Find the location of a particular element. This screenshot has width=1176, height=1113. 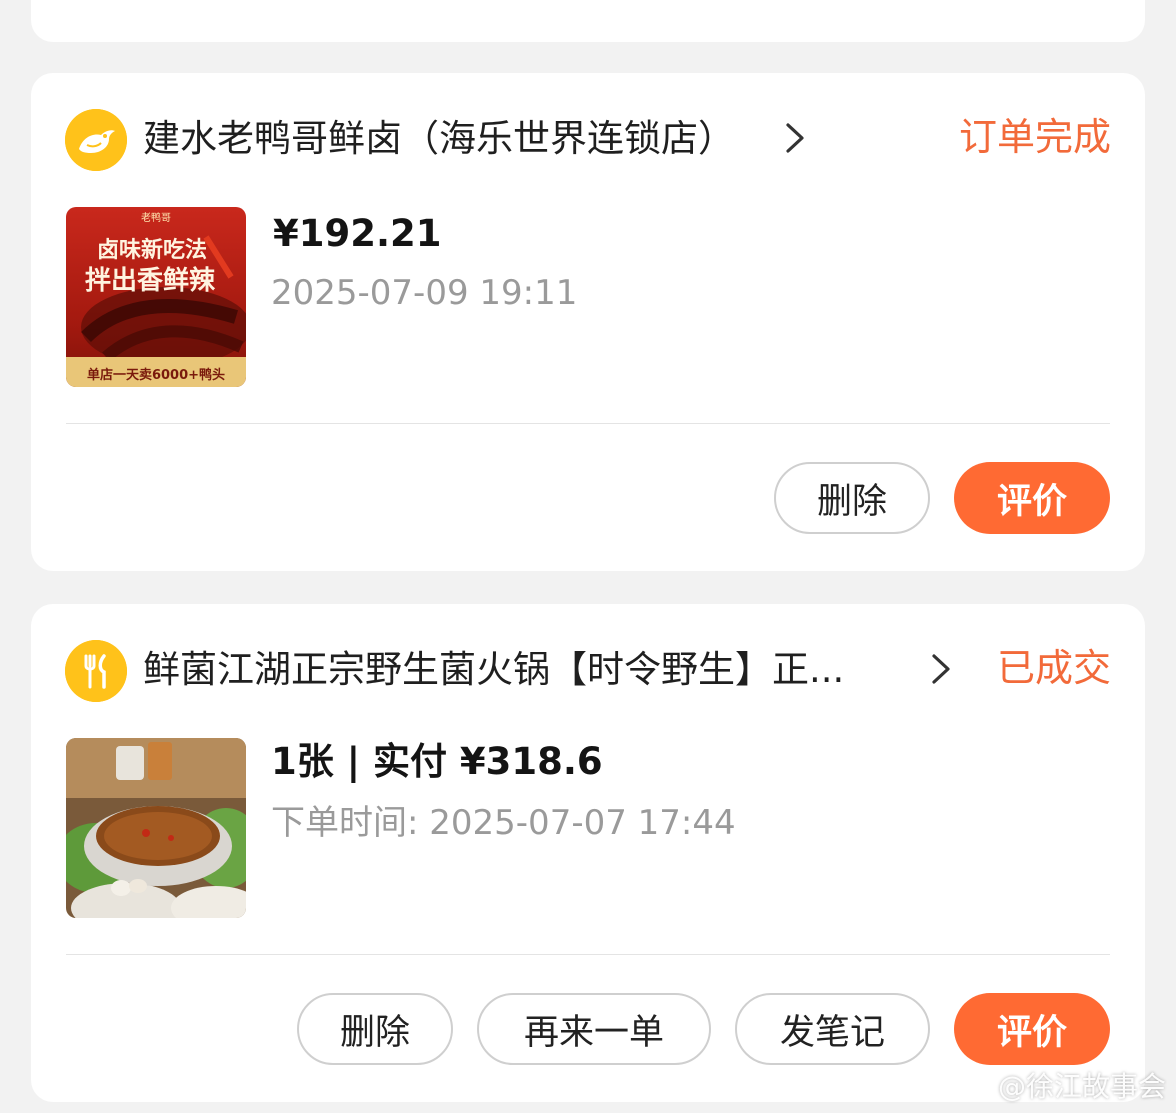

shop-header: 建水老鸭哥鲜卤（海乐世界连锁店） 订单完成 is located at coordinates (588, 139).